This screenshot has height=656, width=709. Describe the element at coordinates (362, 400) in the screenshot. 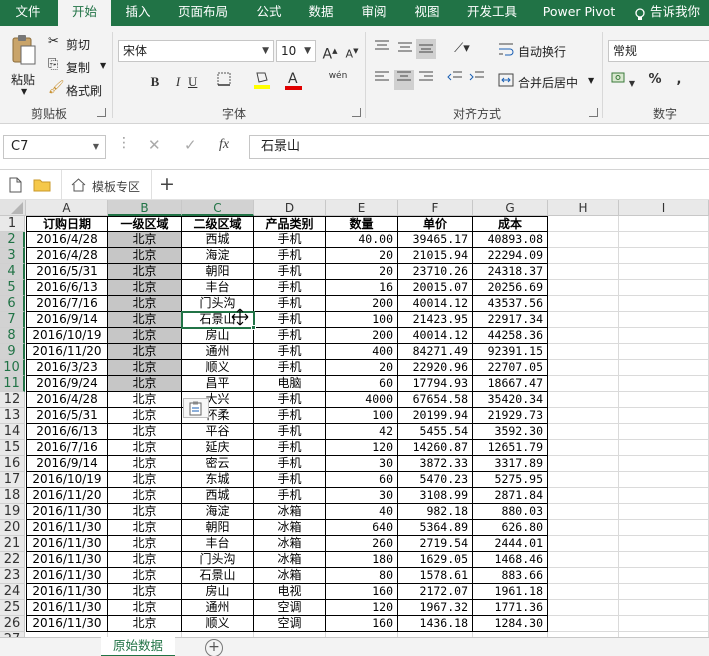

I see `table-cell: 4000` at that location.